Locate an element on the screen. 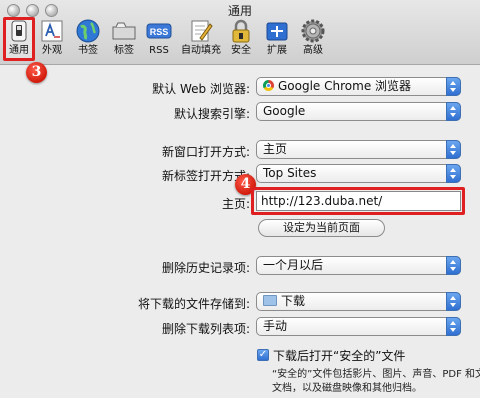  new-window-value: 主页 is located at coordinates (275, 149).